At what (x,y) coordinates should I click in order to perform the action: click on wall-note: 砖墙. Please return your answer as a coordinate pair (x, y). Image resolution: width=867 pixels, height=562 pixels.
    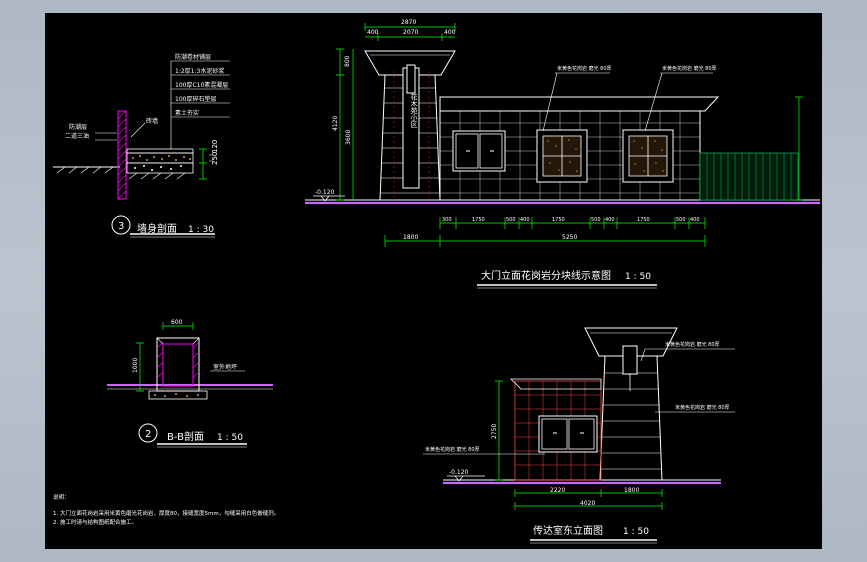
    Looking at the image, I should click on (152, 121).